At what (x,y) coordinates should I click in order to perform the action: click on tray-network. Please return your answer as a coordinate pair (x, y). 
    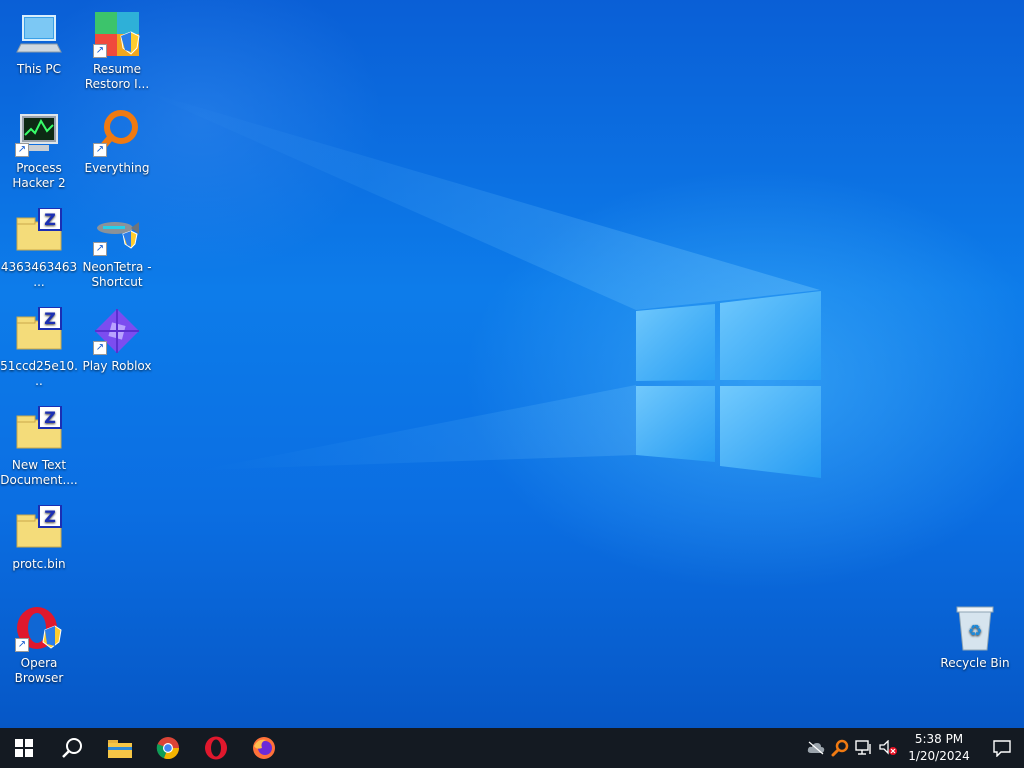
    Looking at the image, I should click on (864, 748).